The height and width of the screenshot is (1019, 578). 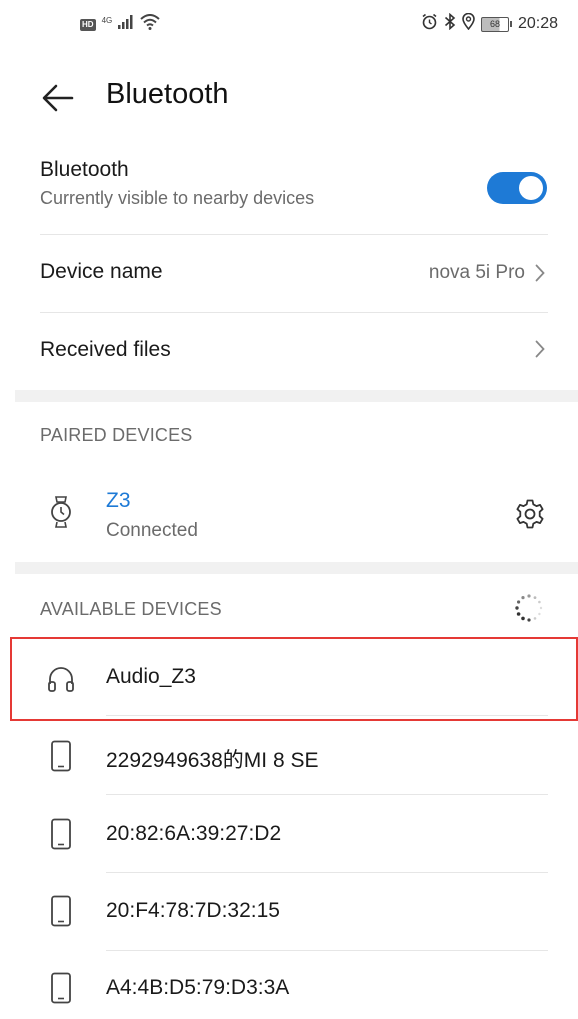 What do you see at coordinates (118, 501) in the screenshot?
I see `paired-device-name: Z3` at bounding box center [118, 501].